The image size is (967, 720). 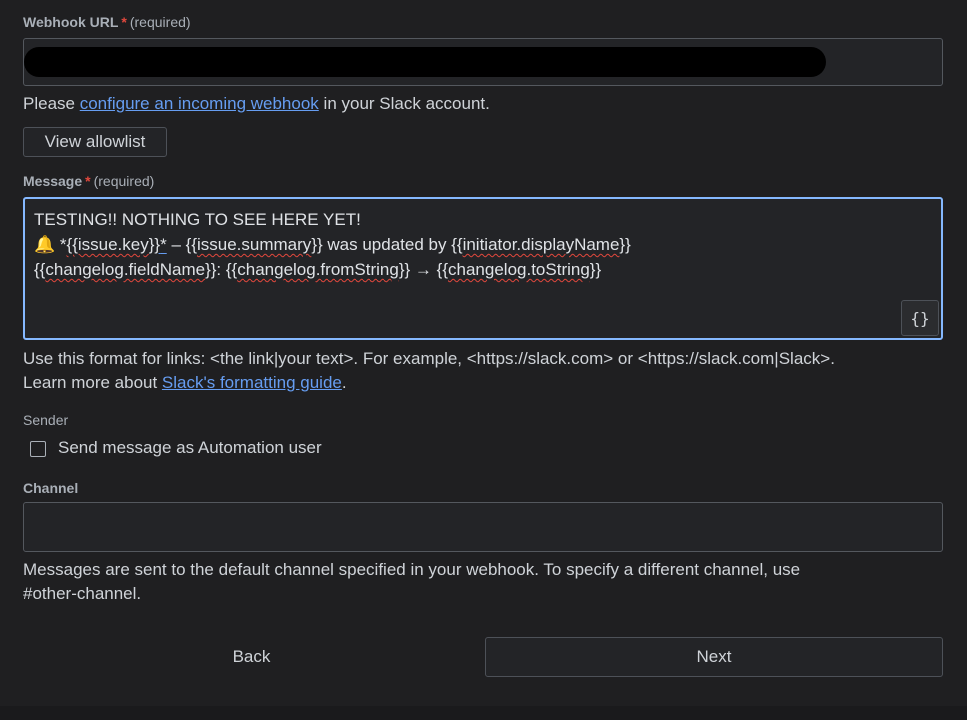 I want to click on channel-help-line-2: #other-channel., so click(x=82, y=593).